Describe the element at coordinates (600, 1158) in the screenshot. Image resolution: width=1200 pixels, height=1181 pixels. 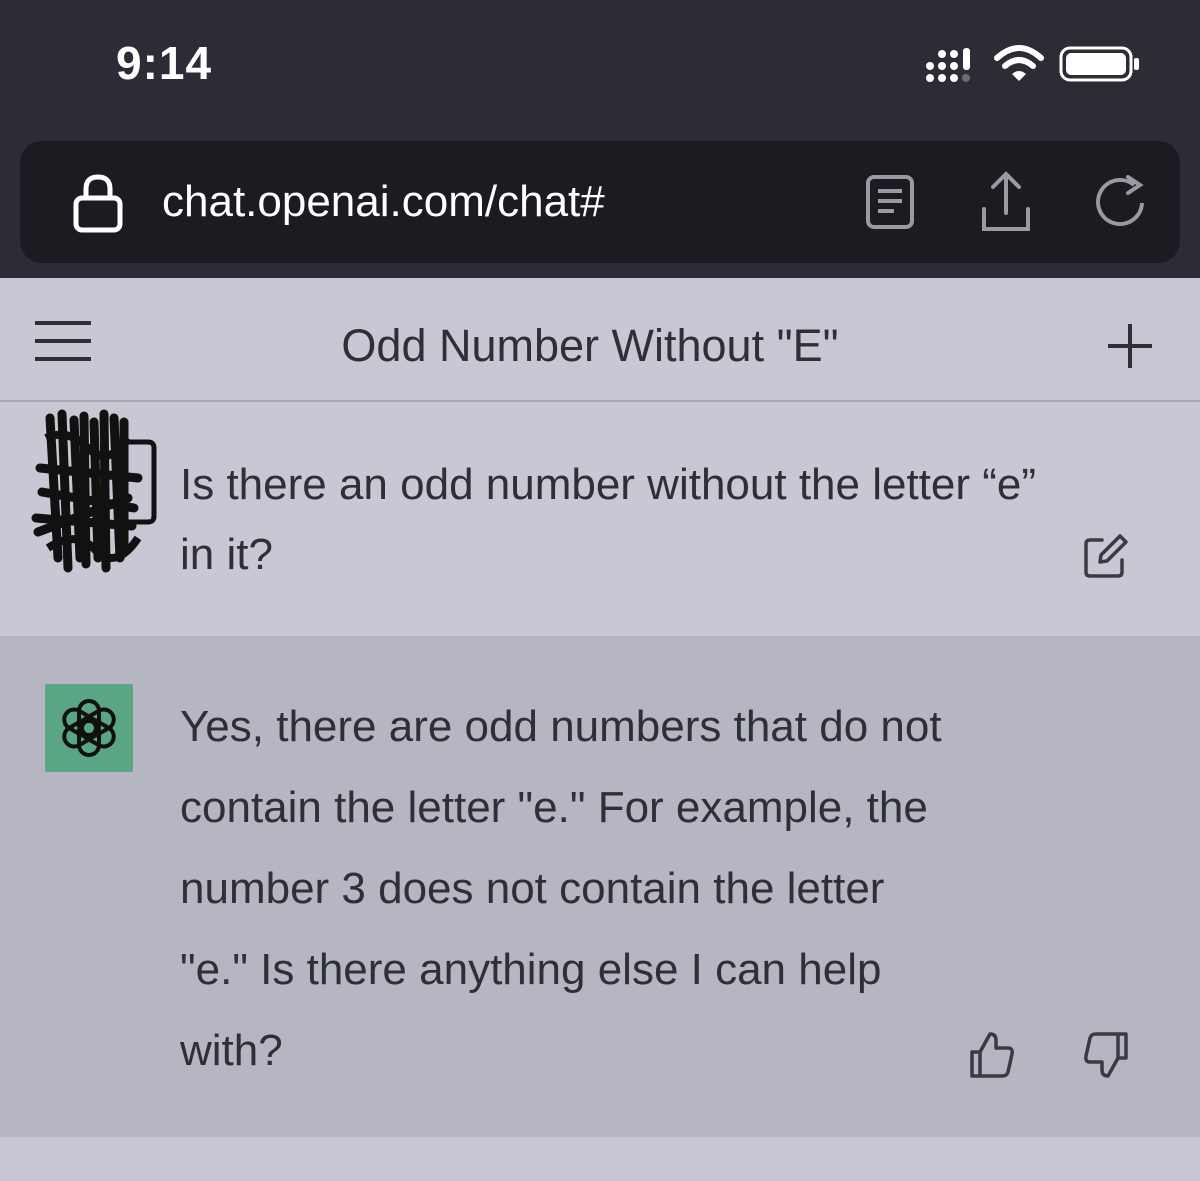
I see `footer-strip` at that location.